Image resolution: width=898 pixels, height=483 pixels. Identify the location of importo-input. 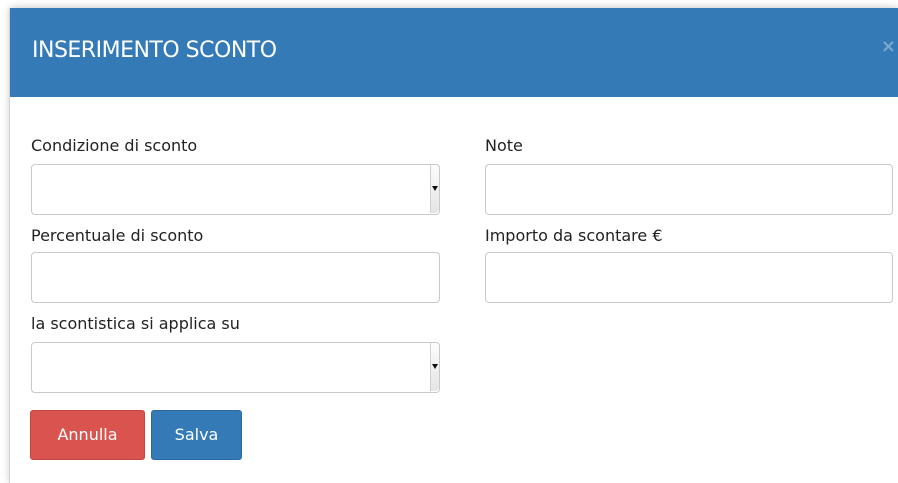
(689, 277).